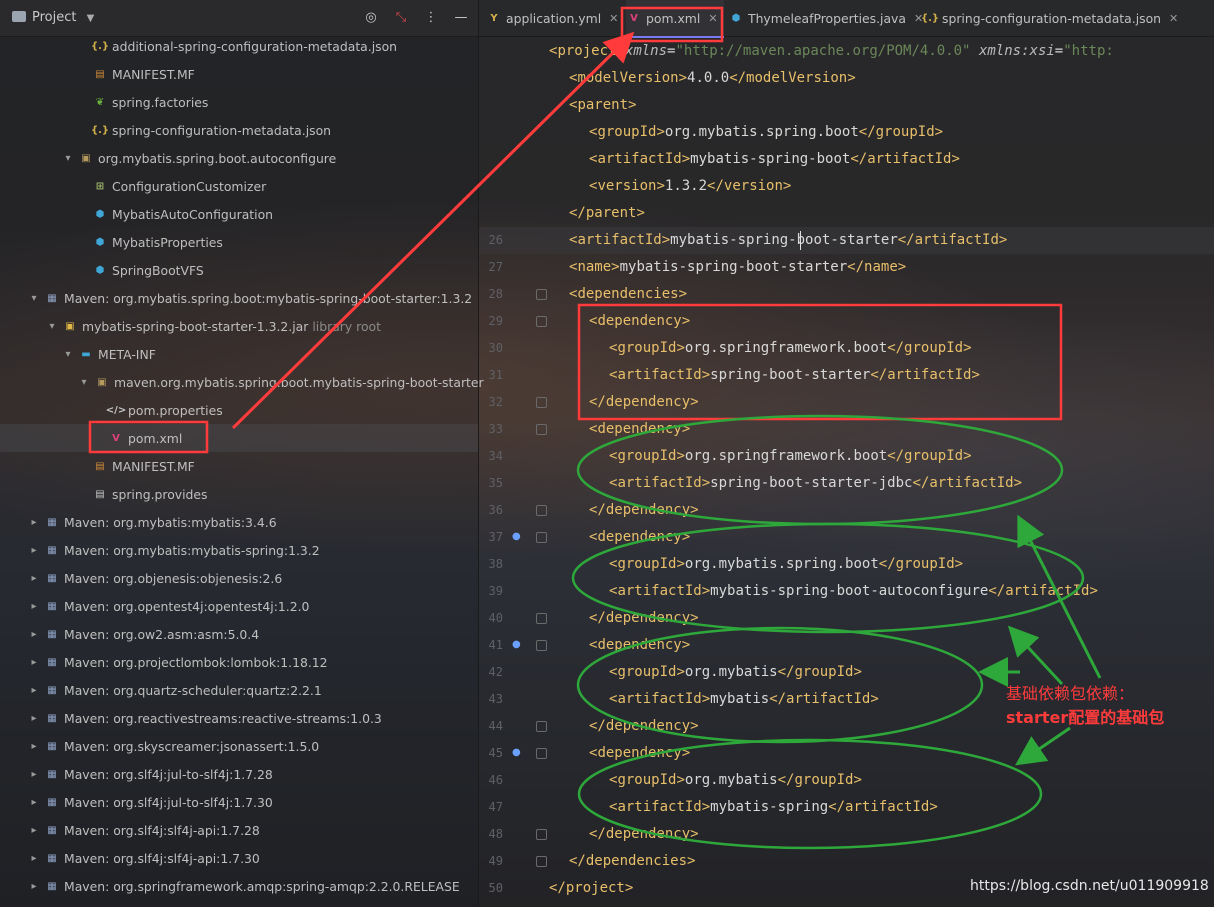  I want to click on tree-item: ▸ ▦ Maven: org.slf4j:slf4j-api:1.7.30, so click(143, 858).